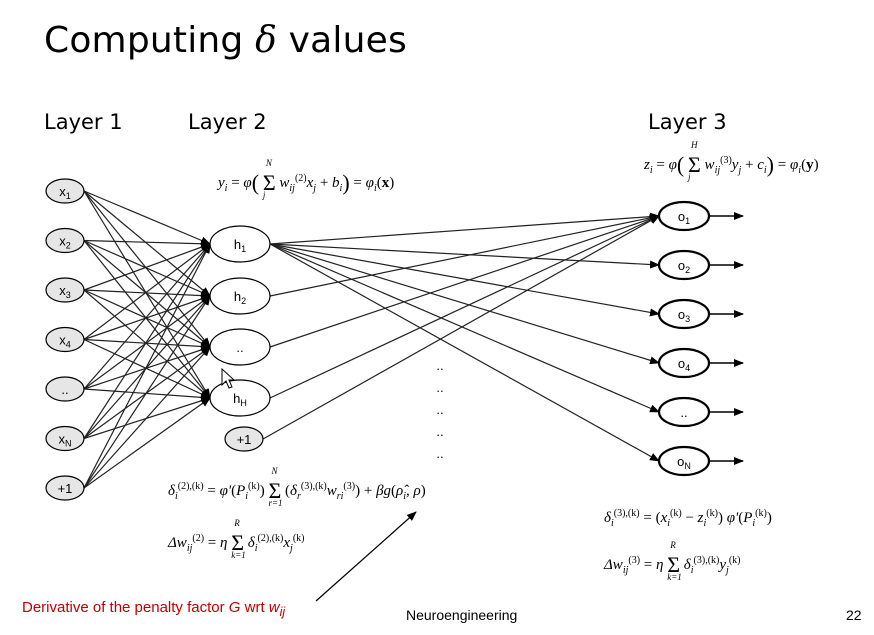  I want to click on node-layer1-0: x1, so click(65, 191).